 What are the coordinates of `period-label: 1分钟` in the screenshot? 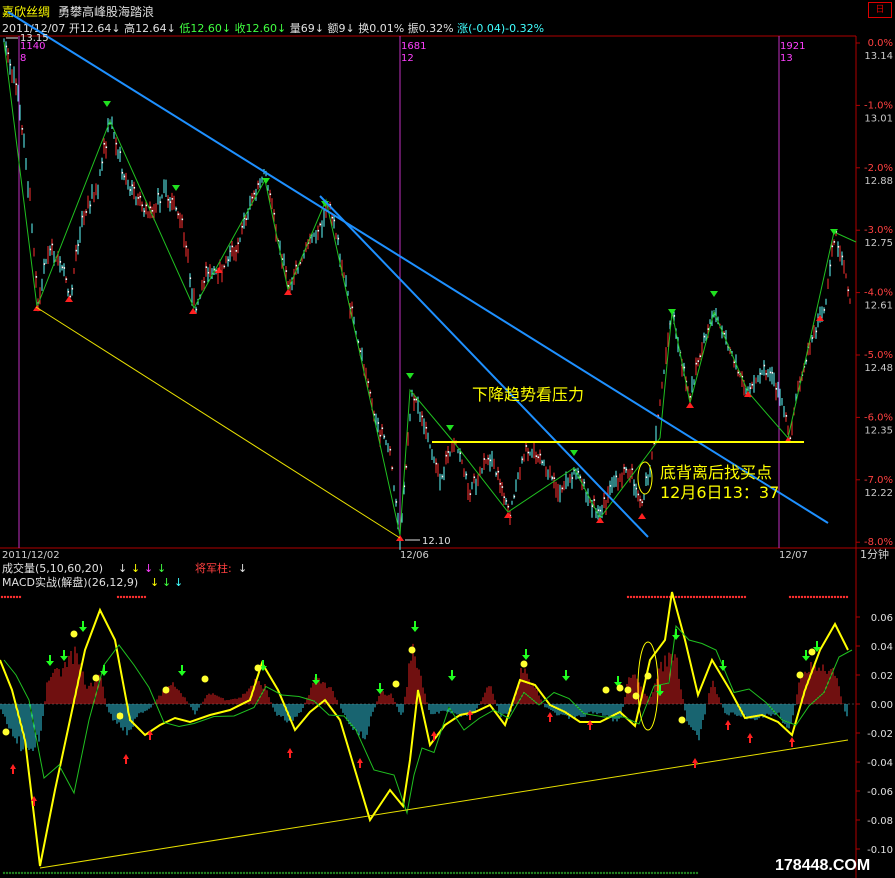 It's located at (874, 554).